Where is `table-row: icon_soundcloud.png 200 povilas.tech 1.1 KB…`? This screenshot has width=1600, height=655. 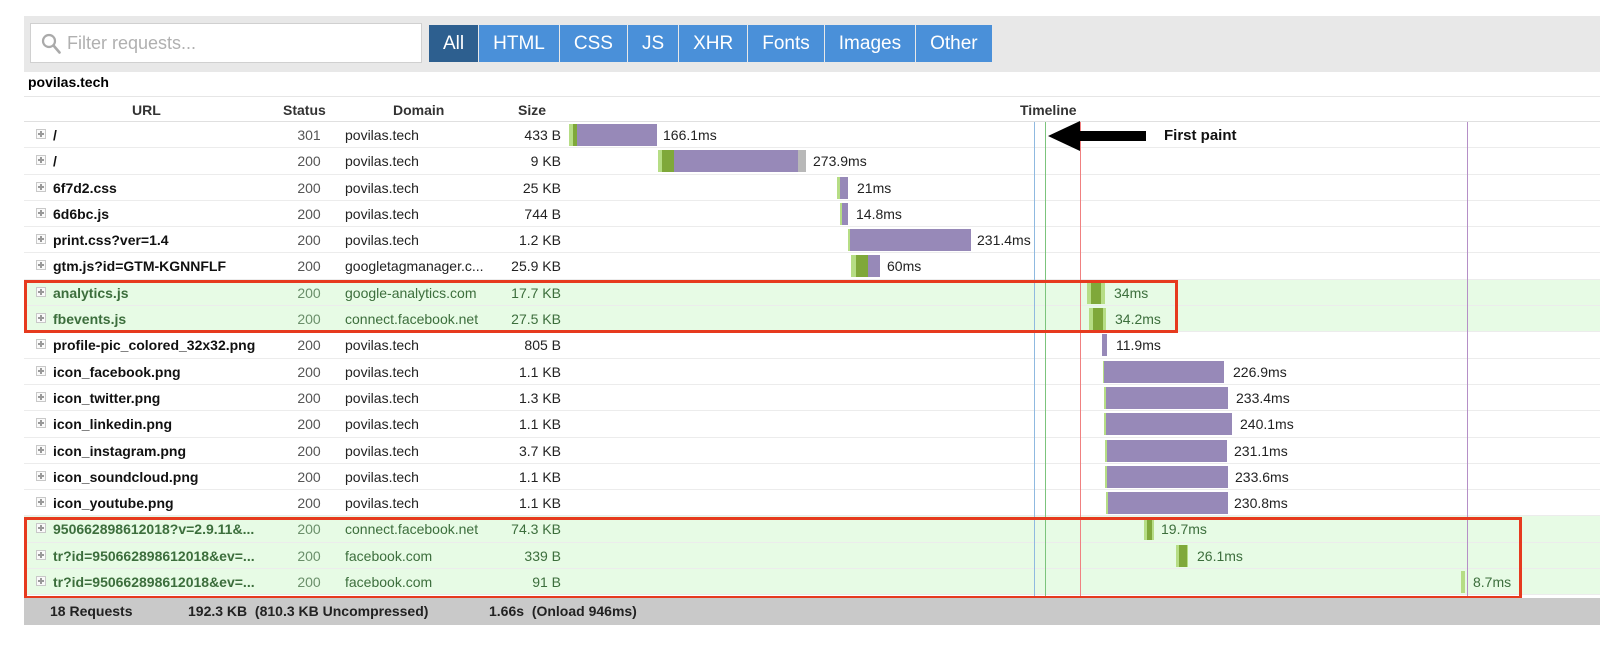 table-row: icon_soundcloud.png 200 povilas.tech 1.1 KB… is located at coordinates (812, 477).